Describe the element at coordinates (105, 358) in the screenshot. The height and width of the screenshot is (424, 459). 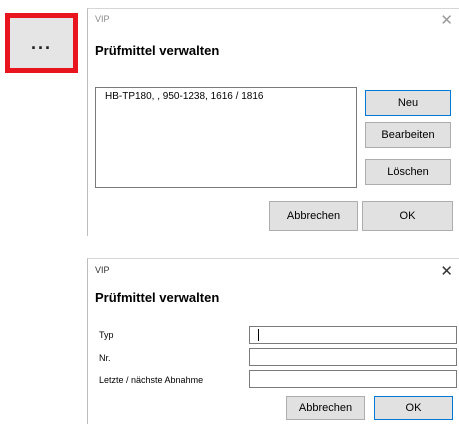
I see `nr-label: Nr.` at that location.